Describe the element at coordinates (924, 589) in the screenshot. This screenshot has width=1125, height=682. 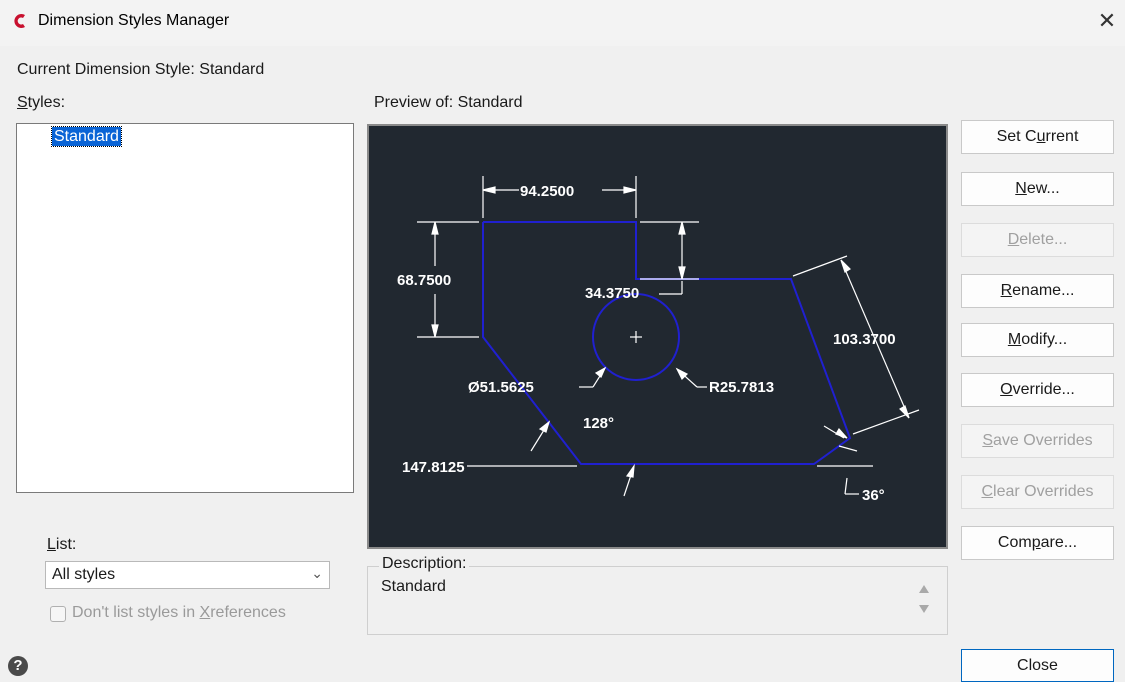
I see `scroll-up-icon` at that location.